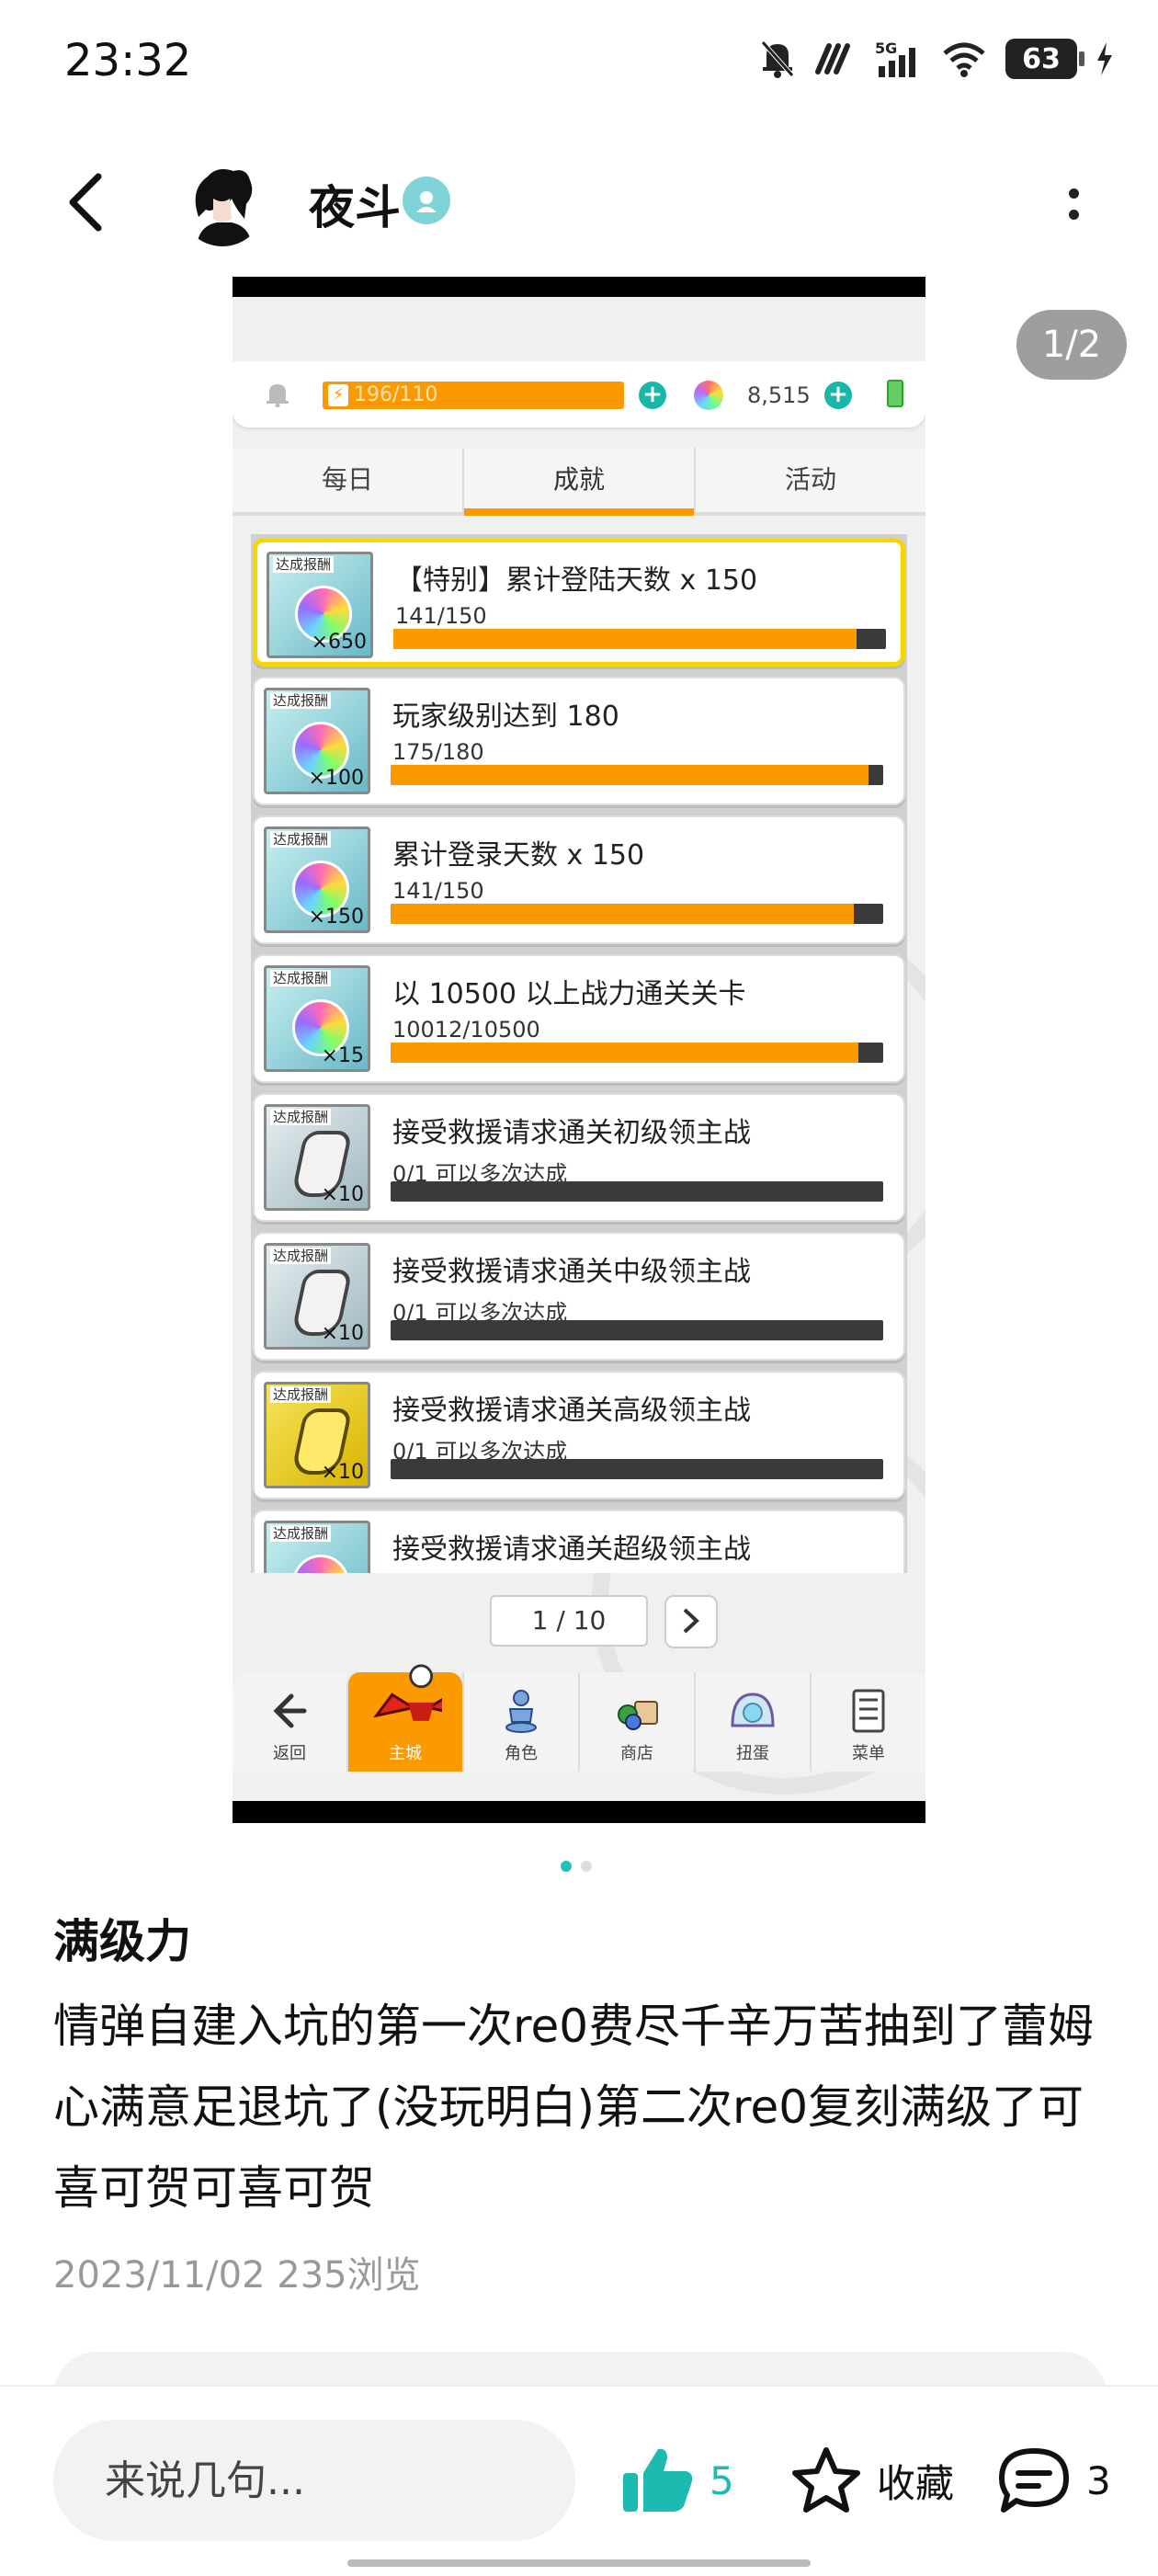  What do you see at coordinates (867, 1722) in the screenshot?
I see `game-nav-item: 菜单` at bounding box center [867, 1722].